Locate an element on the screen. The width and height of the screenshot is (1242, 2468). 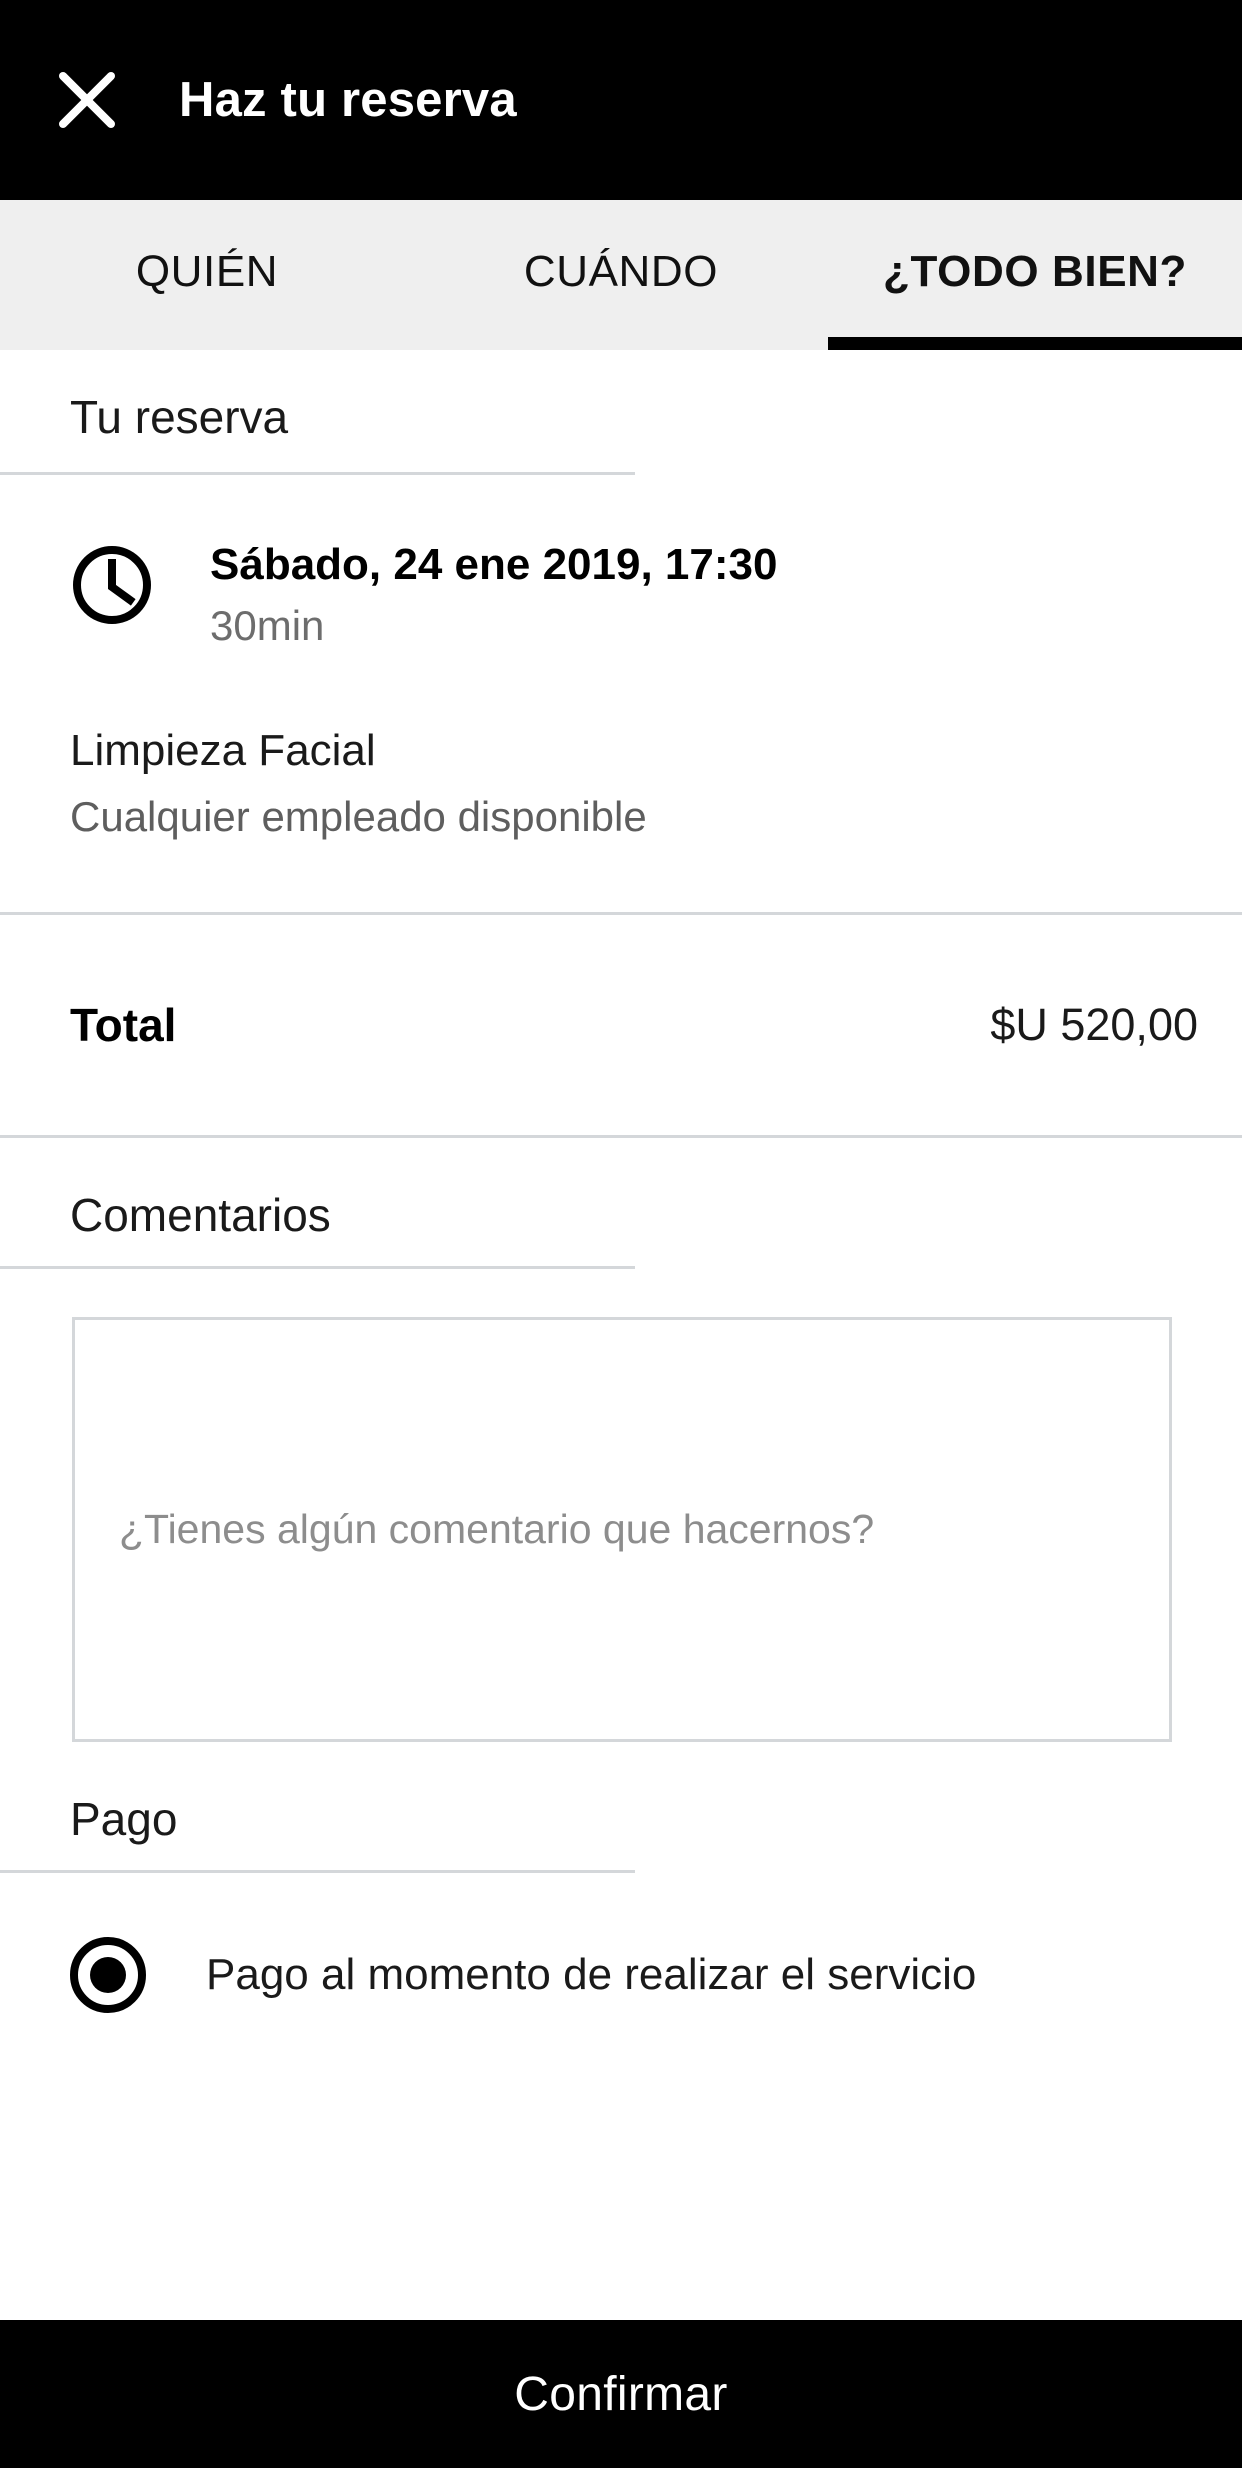
tab-bar: QUIÉN CUÁNDO ¿TODO BIEN? is located at coordinates (621, 275).